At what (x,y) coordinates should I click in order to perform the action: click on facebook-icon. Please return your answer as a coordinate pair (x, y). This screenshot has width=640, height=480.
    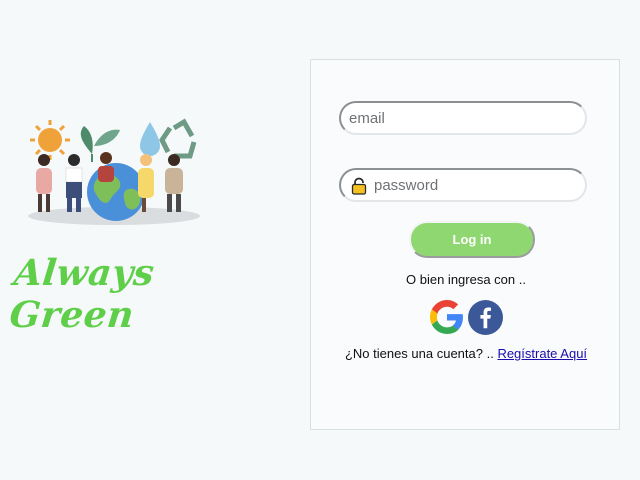
    Looking at the image, I should click on (485, 317).